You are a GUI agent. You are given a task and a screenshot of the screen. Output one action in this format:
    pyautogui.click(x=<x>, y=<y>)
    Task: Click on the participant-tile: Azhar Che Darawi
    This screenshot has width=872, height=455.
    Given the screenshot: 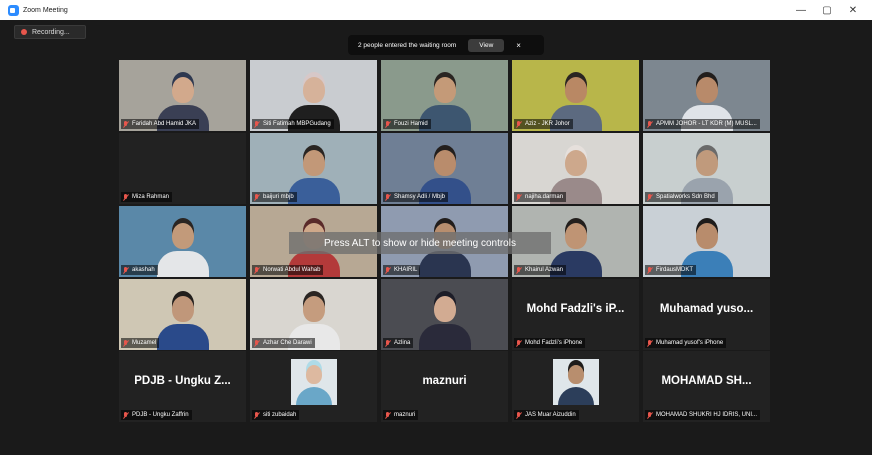 What is the action you would take?
    pyautogui.click(x=313, y=314)
    